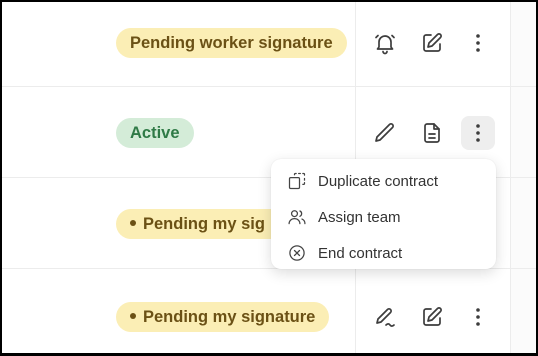 The height and width of the screenshot is (356, 538). What do you see at coordinates (360, 253) in the screenshot?
I see `menu-item-label: End contract` at bounding box center [360, 253].